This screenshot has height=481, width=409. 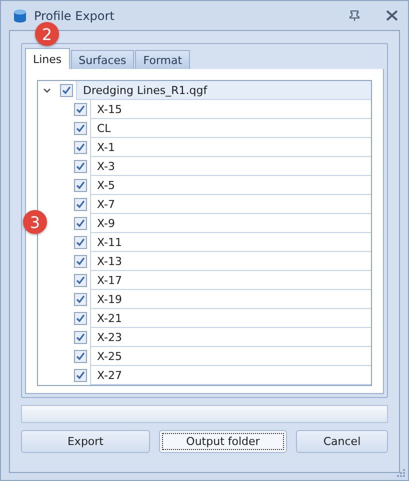 What do you see at coordinates (106, 185) in the screenshot?
I see `tree-item-label: X-5` at bounding box center [106, 185].